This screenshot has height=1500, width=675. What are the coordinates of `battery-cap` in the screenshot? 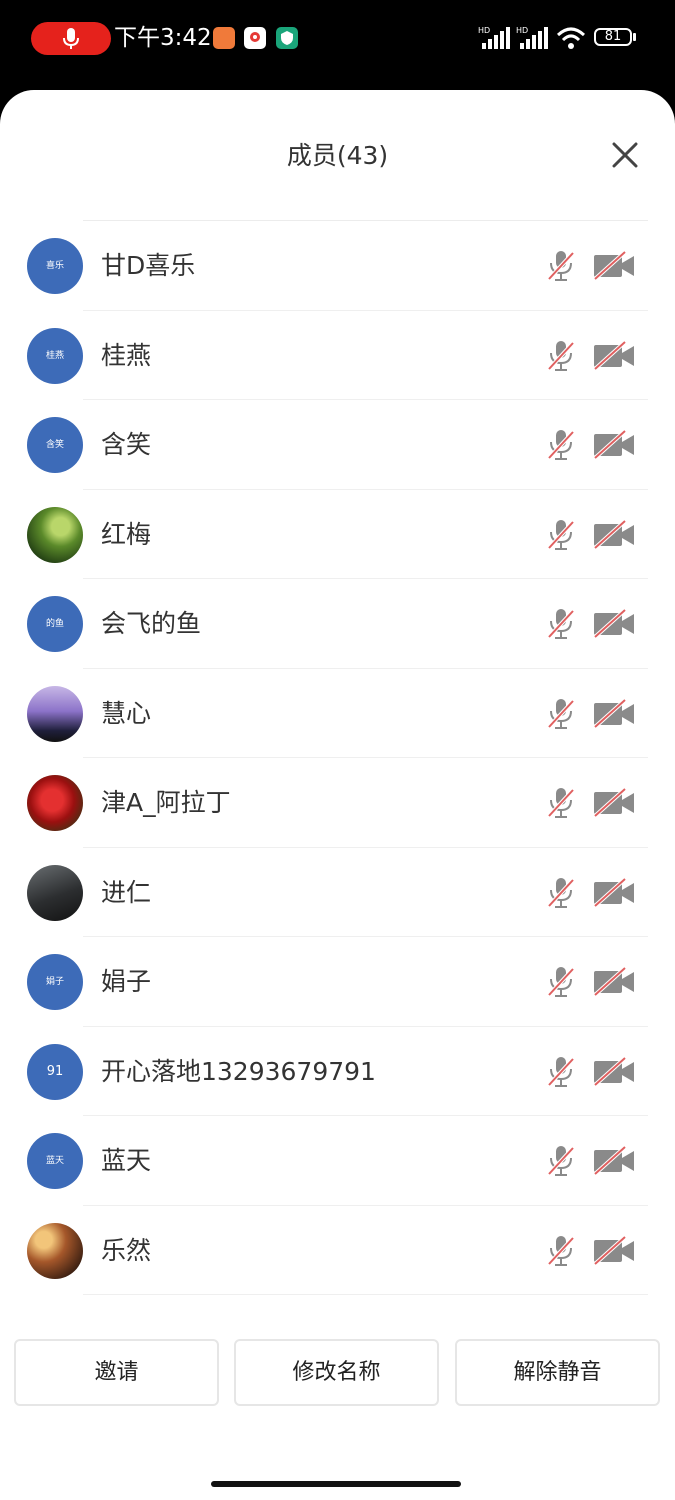 It's located at (634, 37).